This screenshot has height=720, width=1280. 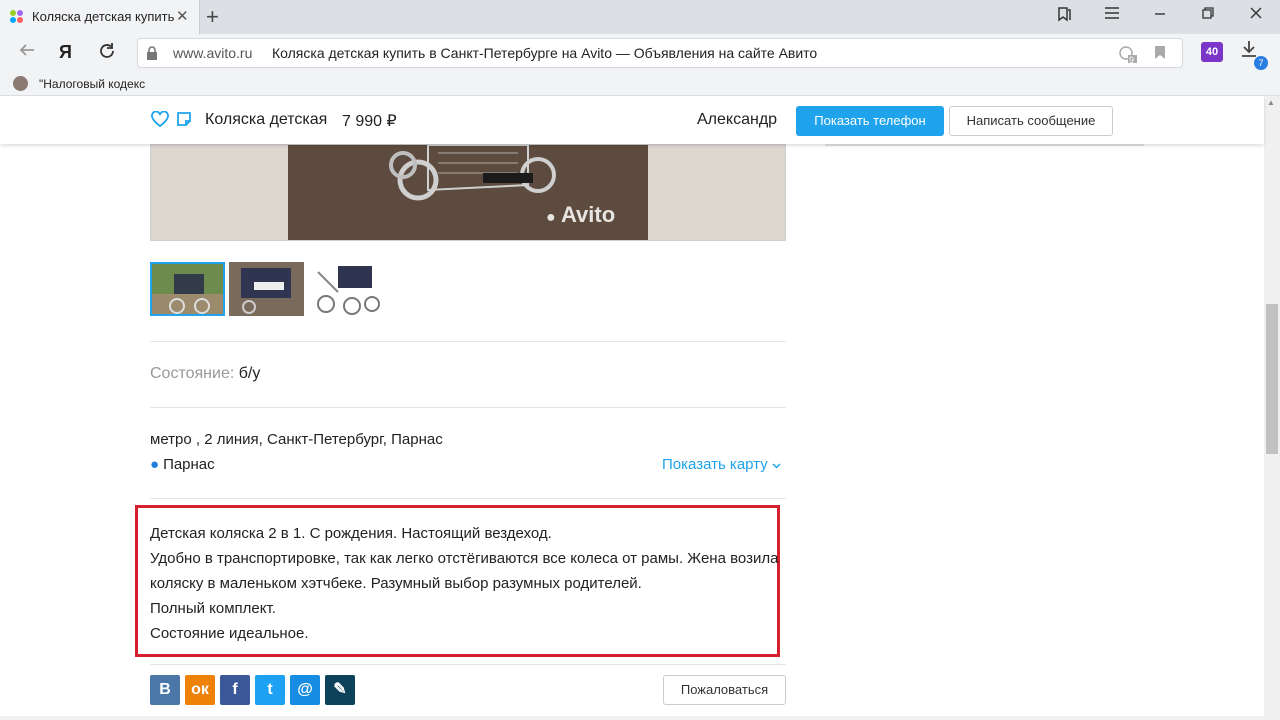 I want to click on scroll-up-icon: ▲, so click(x=1271, y=102).